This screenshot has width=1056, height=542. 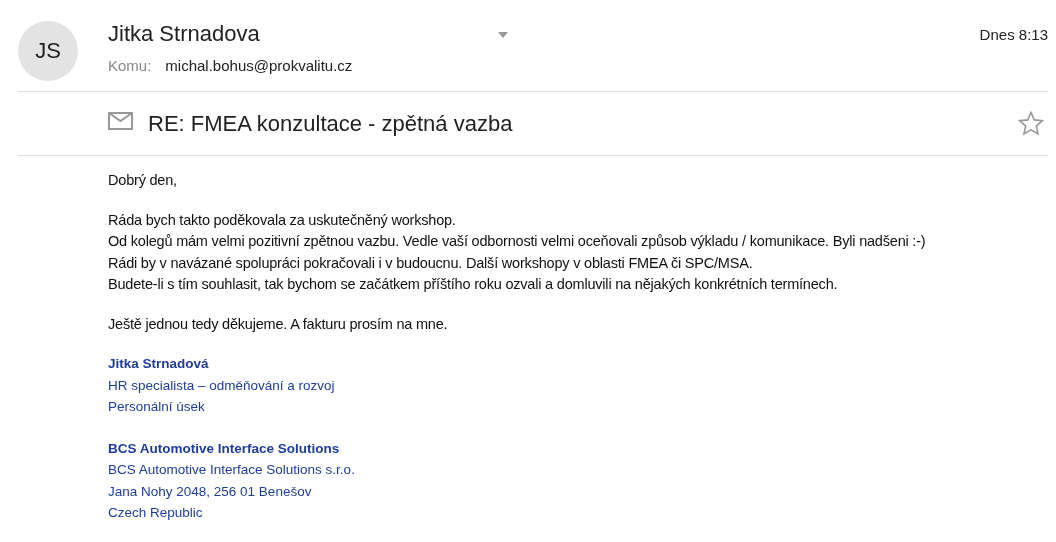 I want to click on signature-line: Jana Nohy 2048, 256 01 Benešov, so click(x=210, y=491).